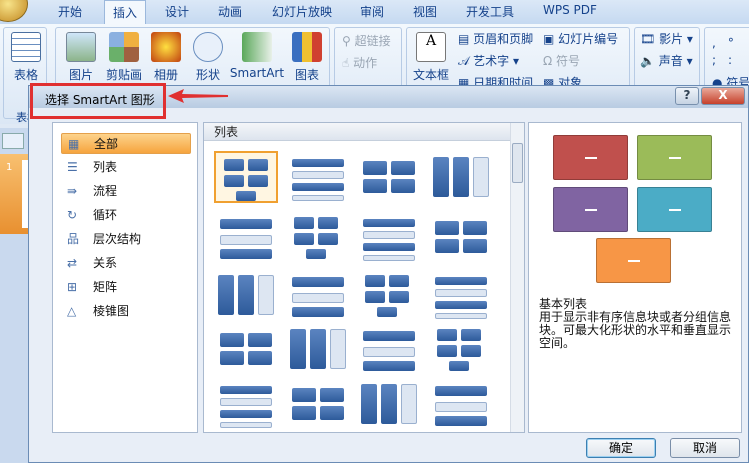 The height and width of the screenshot is (463, 749). Describe the element at coordinates (430, 75) in the screenshot. I see `label: 文本框` at that location.